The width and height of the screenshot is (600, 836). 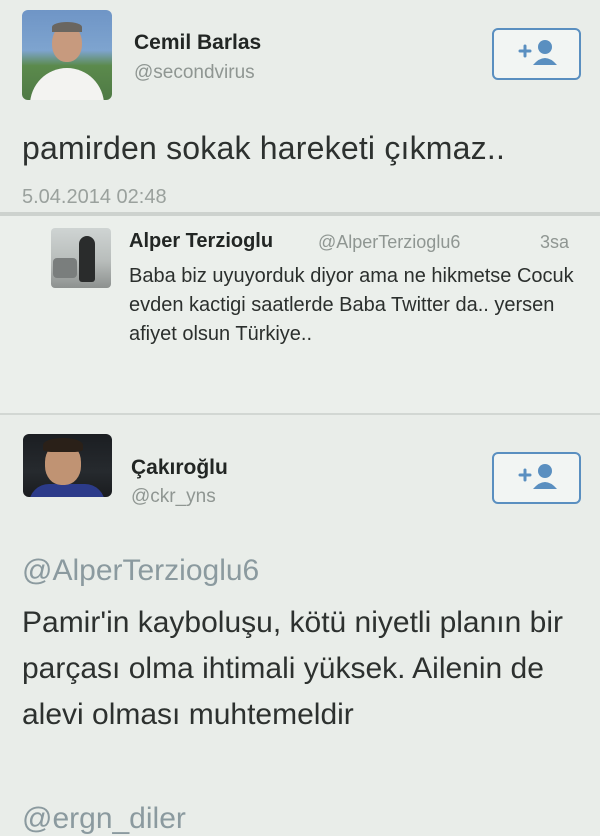 What do you see at coordinates (67, 55) in the screenshot?
I see `avatar-cemil-barlas` at bounding box center [67, 55].